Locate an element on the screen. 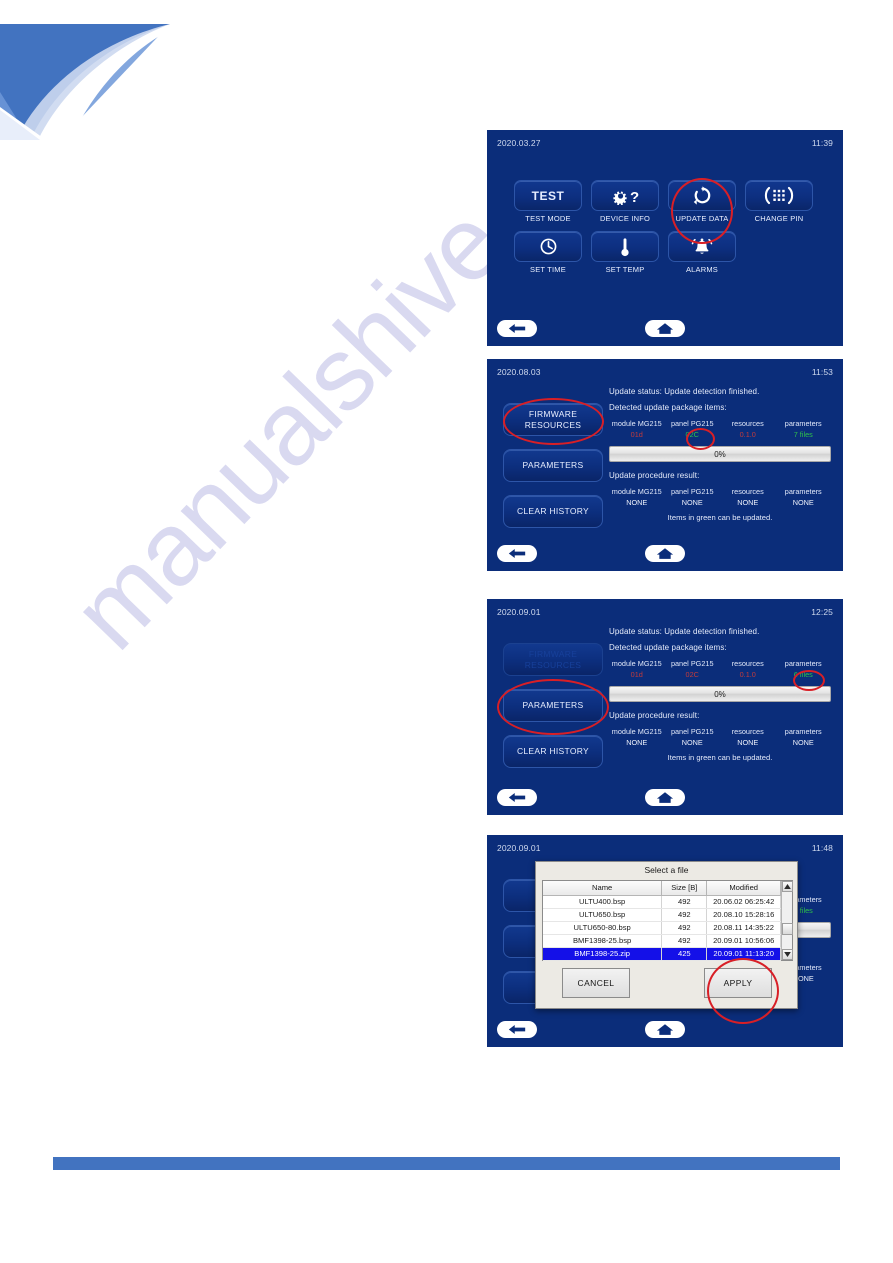 The image size is (893, 1263). corner-logo-graphic is located at coordinates (85, 70).